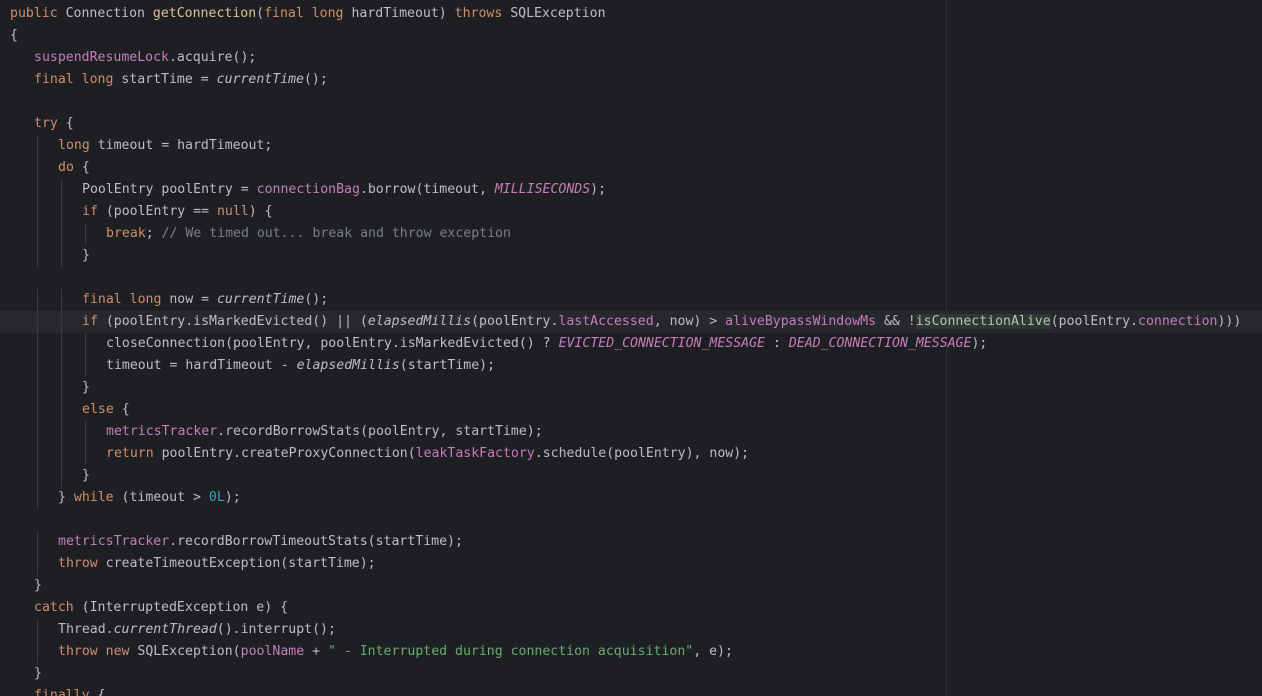  What do you see at coordinates (689, 321) in the screenshot?
I see `code-token: , now) >` at bounding box center [689, 321].